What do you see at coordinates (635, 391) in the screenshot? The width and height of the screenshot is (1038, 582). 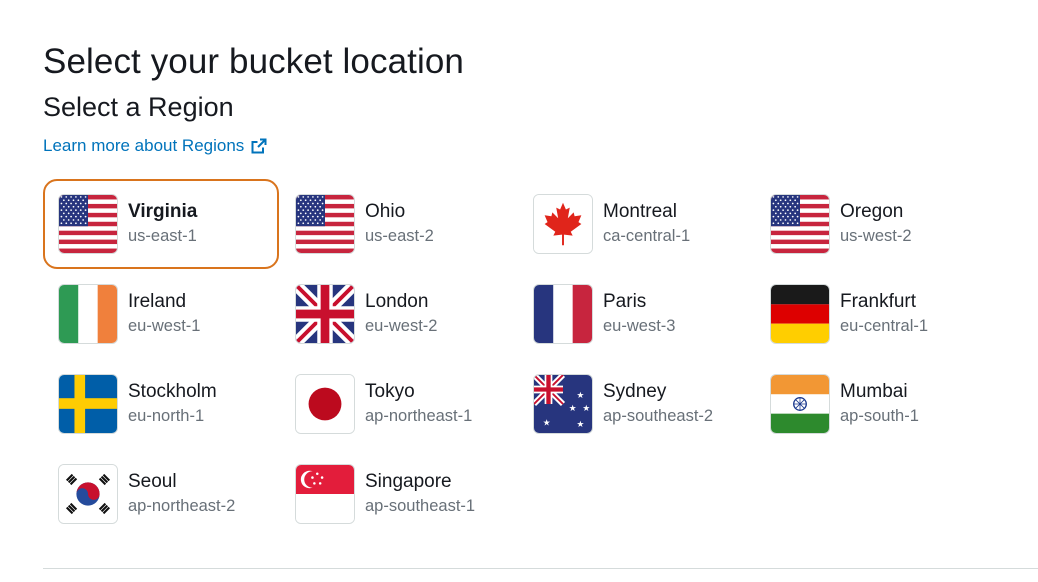 I see `region-name: Sydney` at bounding box center [635, 391].